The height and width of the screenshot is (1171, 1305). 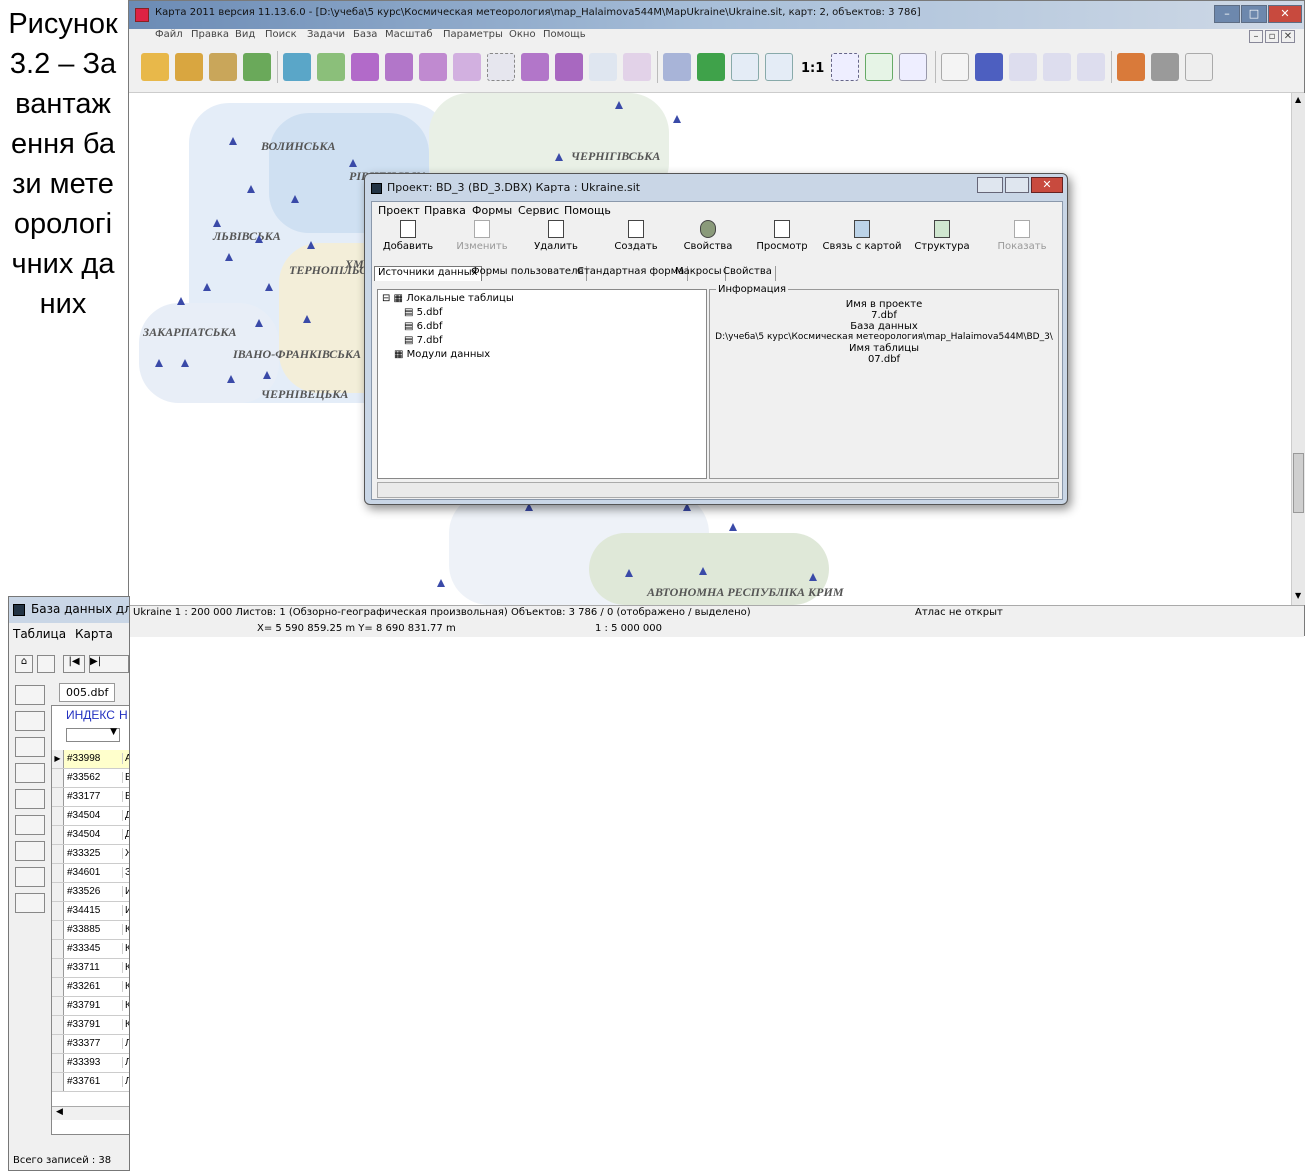 What do you see at coordinates (879, 67) in the screenshot?
I see `check-icon` at bounding box center [879, 67].